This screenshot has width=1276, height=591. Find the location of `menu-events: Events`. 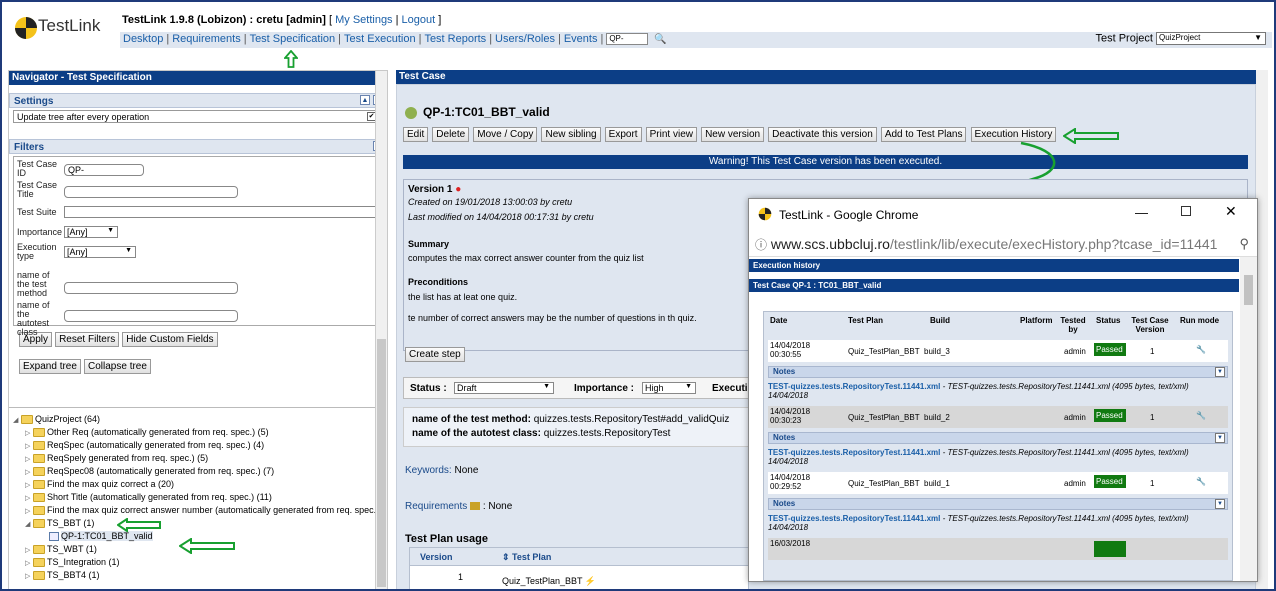

menu-events: Events is located at coordinates (581, 39).